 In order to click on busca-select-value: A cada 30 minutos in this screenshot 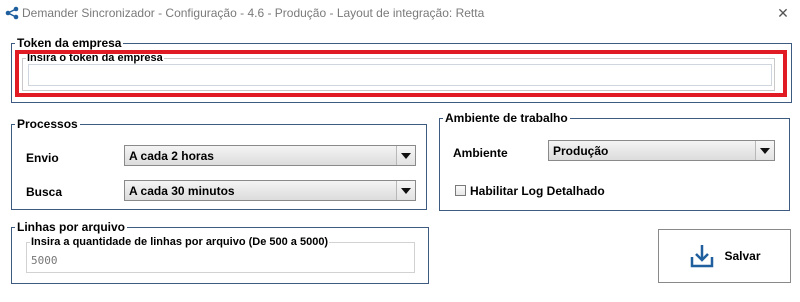, I will do `click(182, 190)`.